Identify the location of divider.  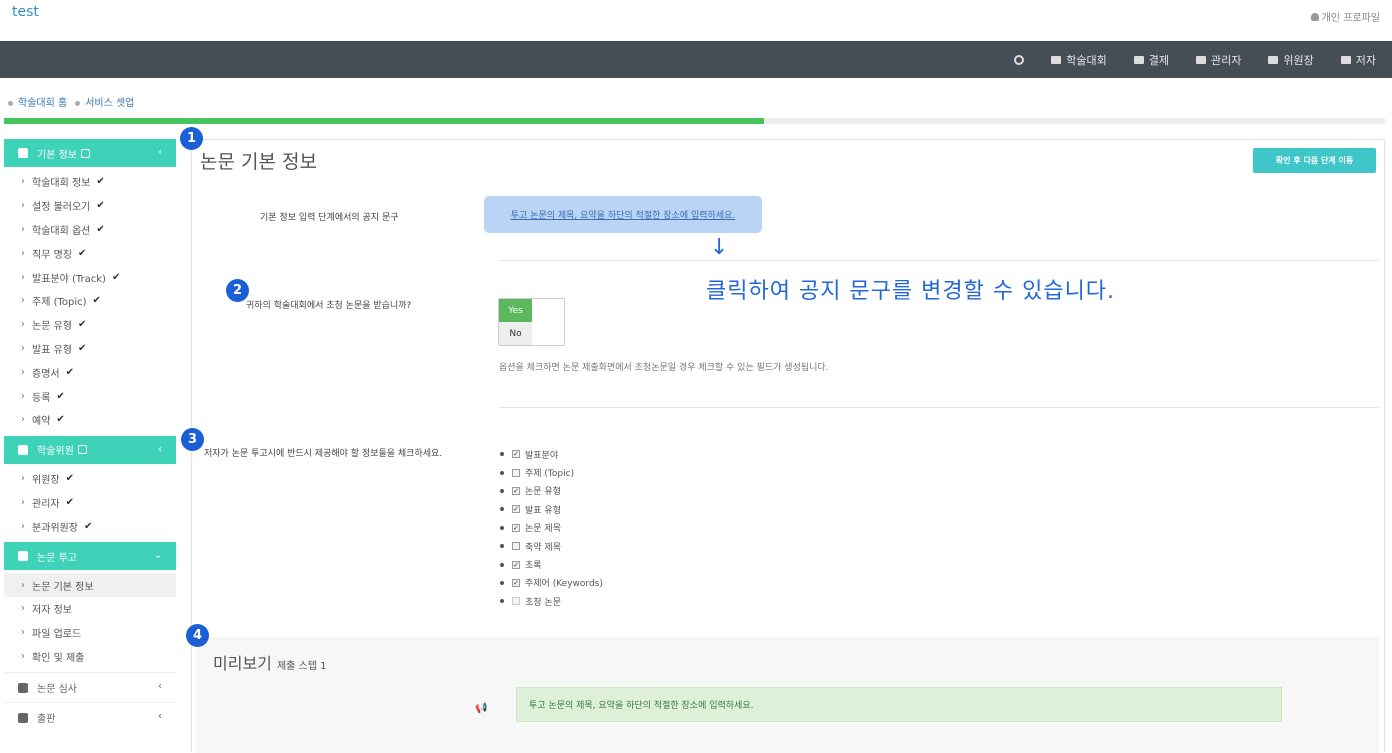
(938, 260).